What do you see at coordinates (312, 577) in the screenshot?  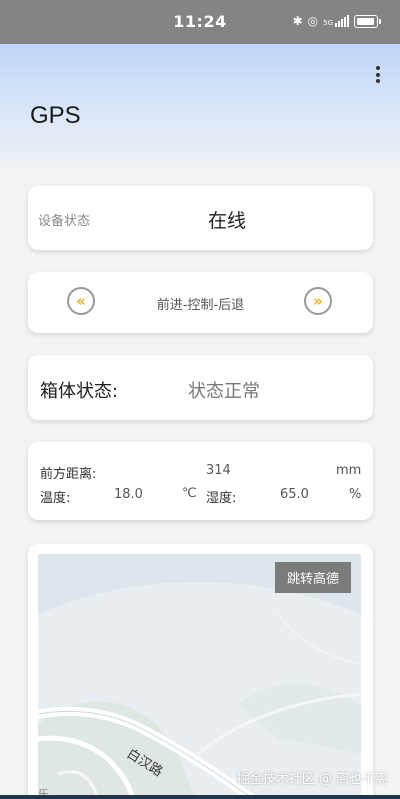 I see `jump-amap-button: 跳转高德` at bounding box center [312, 577].